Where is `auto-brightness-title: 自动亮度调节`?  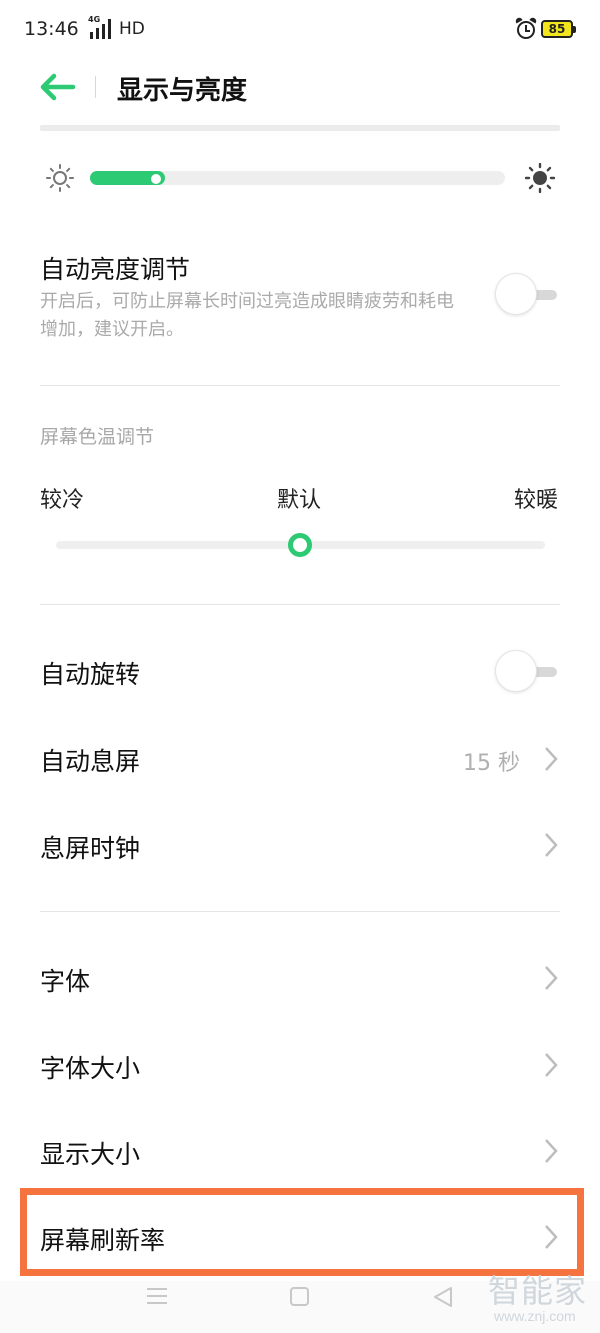 auto-brightness-title: 自动亮度调节 is located at coordinates (115, 269).